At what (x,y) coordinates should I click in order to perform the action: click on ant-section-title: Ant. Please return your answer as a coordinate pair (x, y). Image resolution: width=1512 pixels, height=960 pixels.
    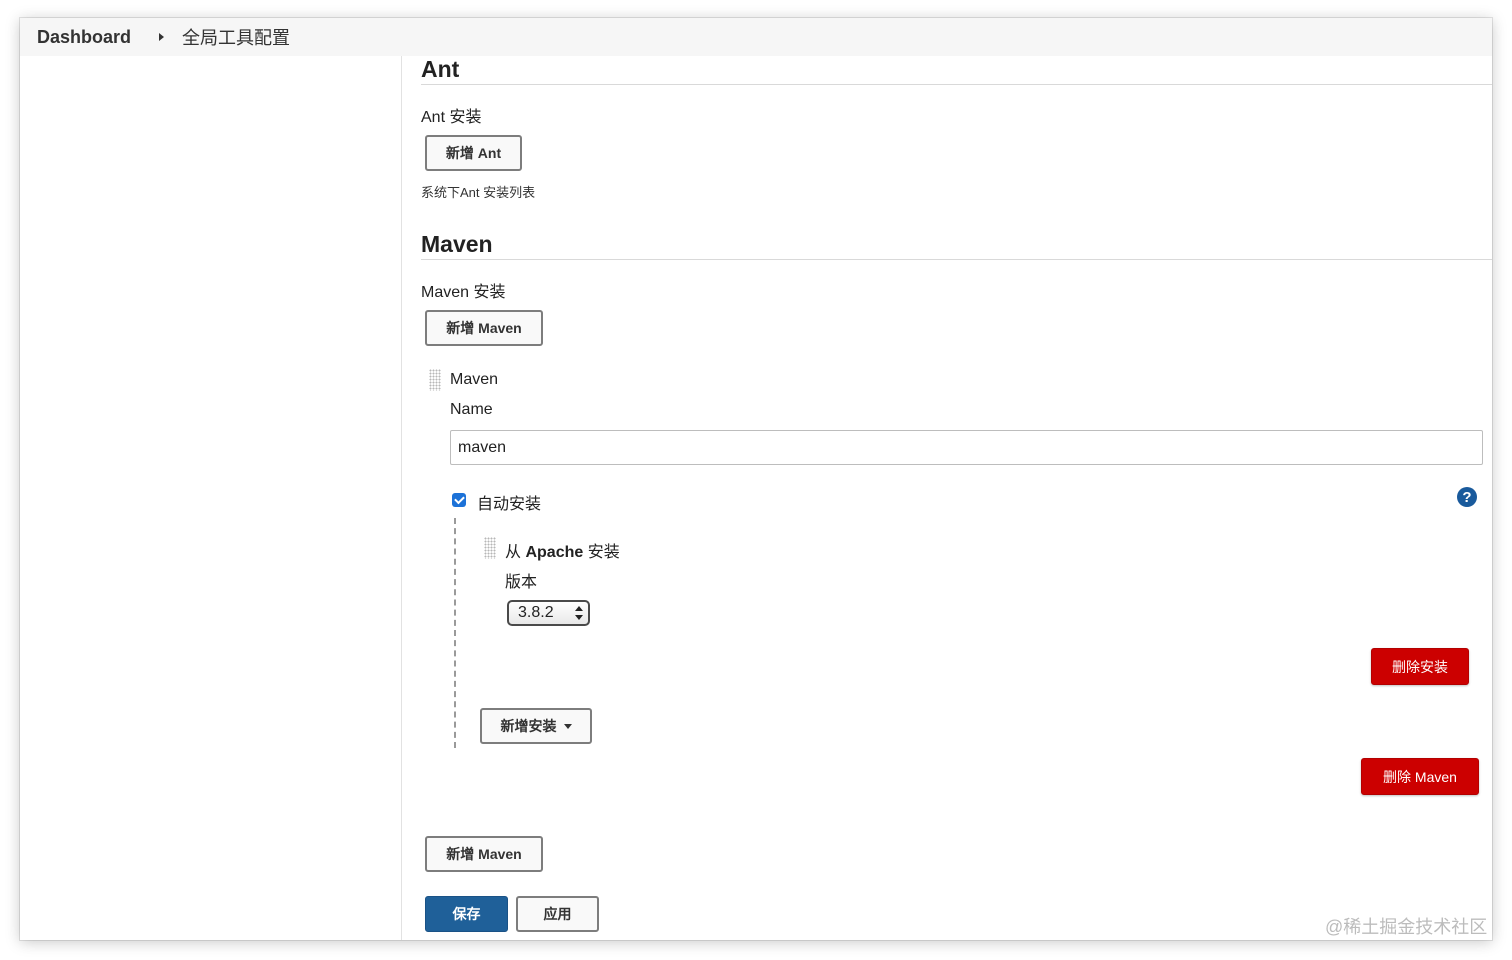
    Looking at the image, I should click on (440, 69).